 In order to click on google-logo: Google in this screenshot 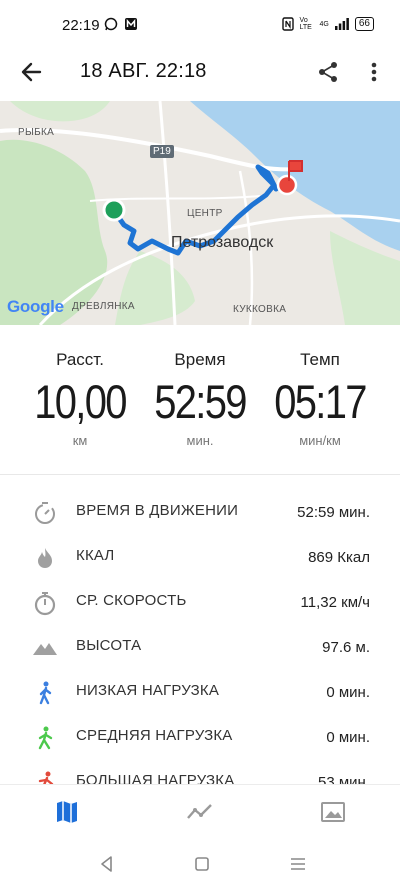, I will do `click(35, 306)`.